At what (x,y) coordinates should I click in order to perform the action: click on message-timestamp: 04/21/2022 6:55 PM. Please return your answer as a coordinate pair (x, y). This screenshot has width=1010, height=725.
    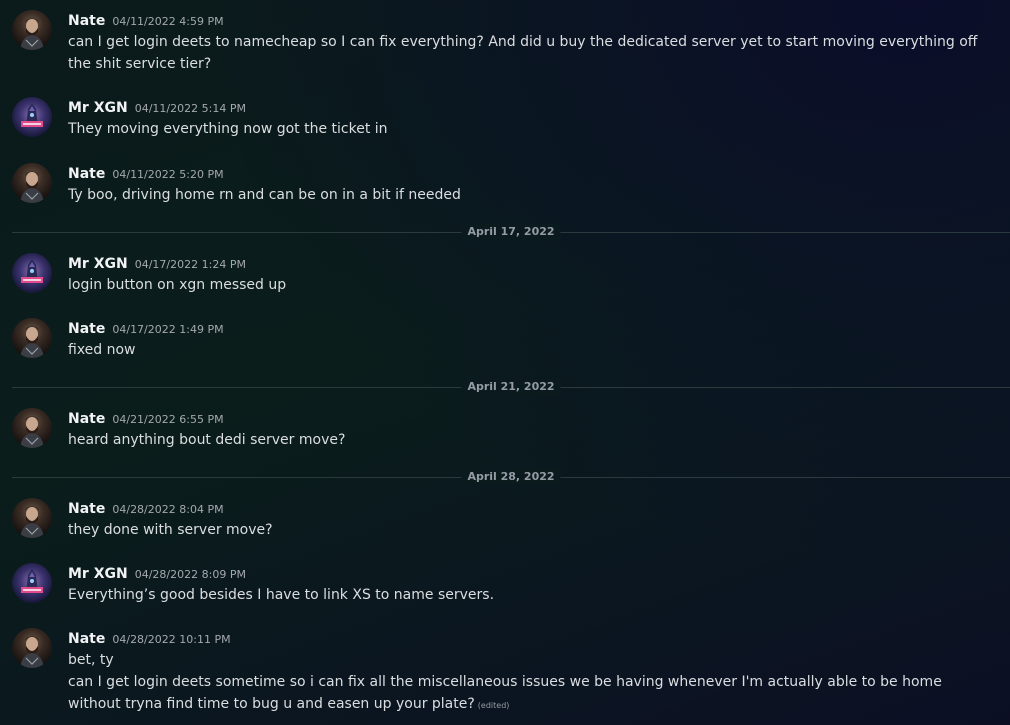
    Looking at the image, I should click on (168, 419).